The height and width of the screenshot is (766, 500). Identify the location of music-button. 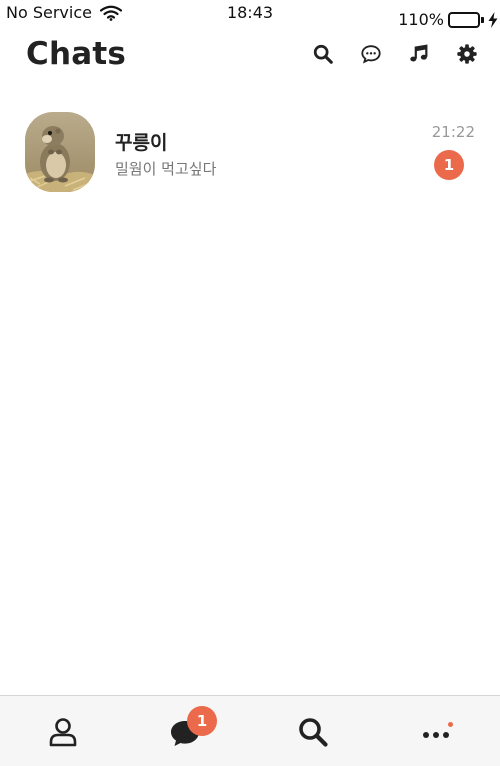
(419, 54).